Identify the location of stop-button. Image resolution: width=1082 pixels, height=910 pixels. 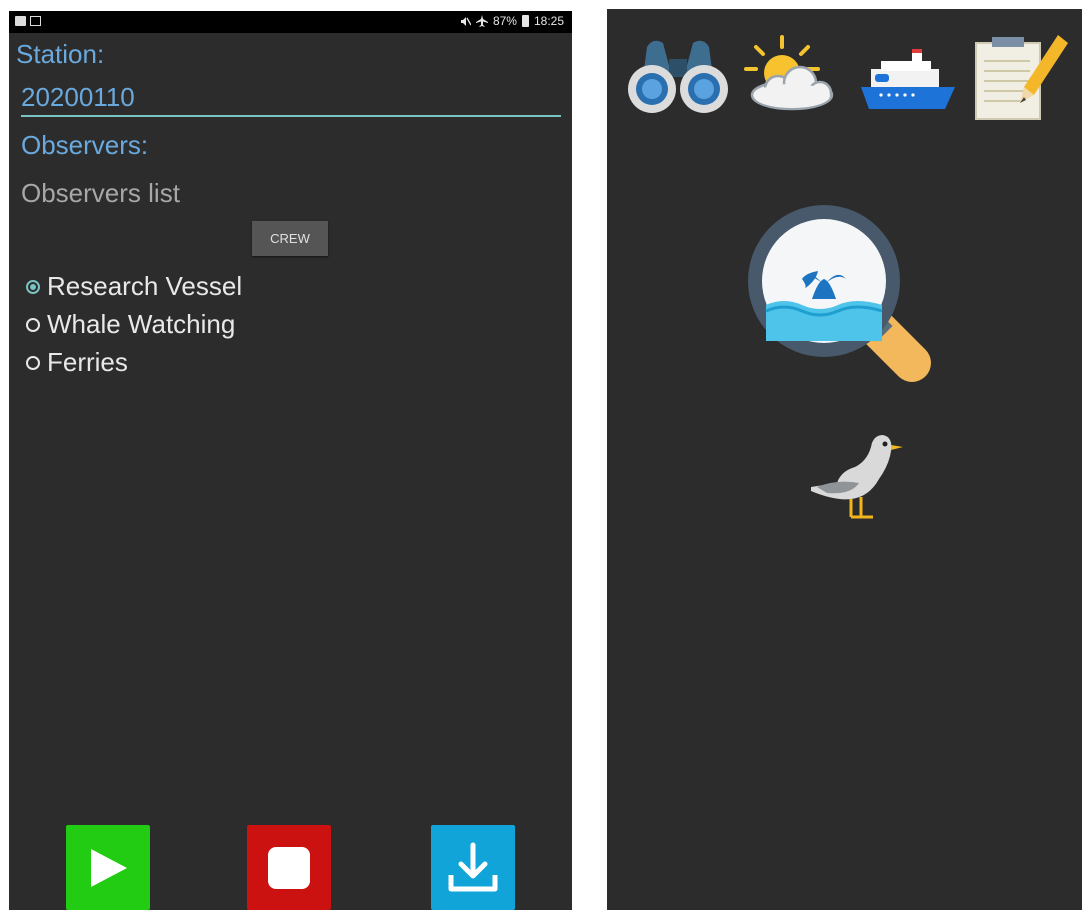
(289, 867).